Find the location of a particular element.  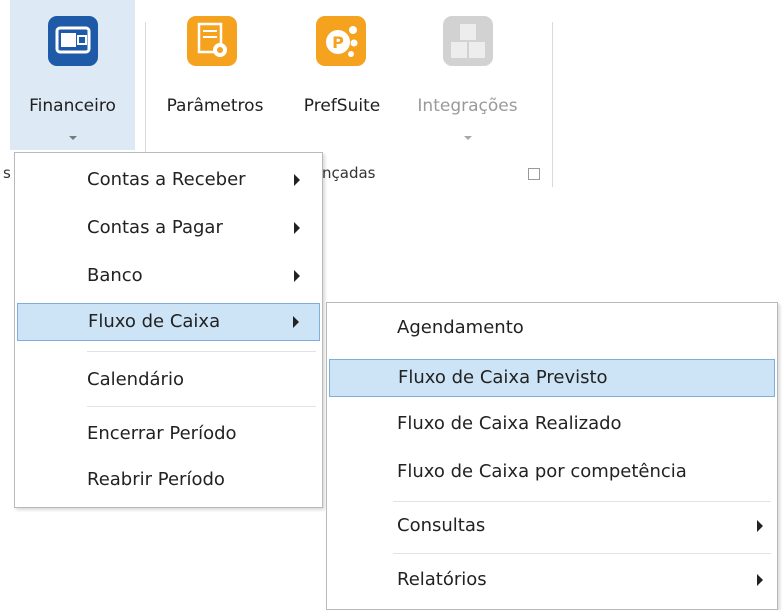

submenu-item-label: Fluxo de Caixa Previsto is located at coordinates (503, 377).